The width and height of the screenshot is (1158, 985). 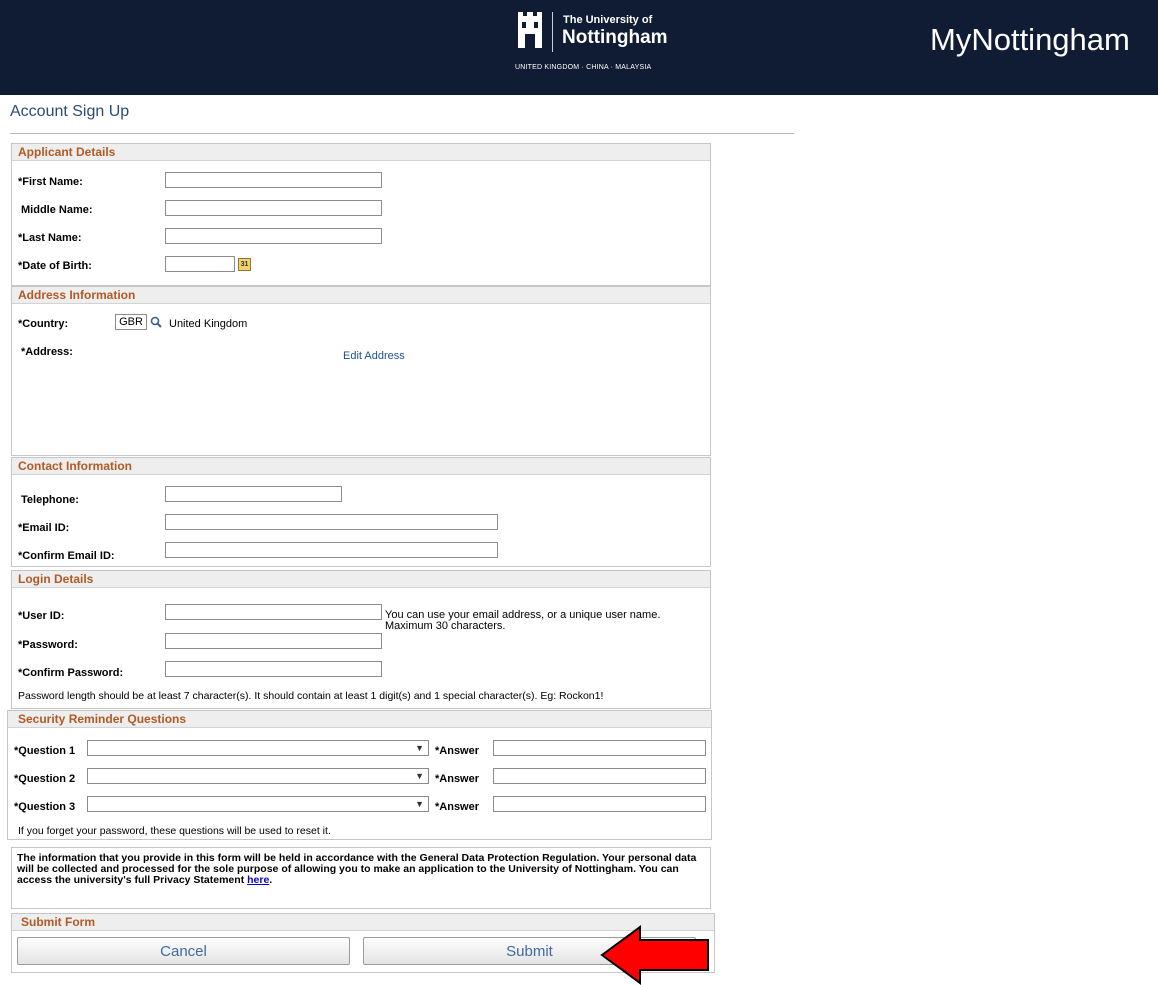 What do you see at coordinates (361, 579) in the screenshot?
I see `section-heading: Login Details` at bounding box center [361, 579].